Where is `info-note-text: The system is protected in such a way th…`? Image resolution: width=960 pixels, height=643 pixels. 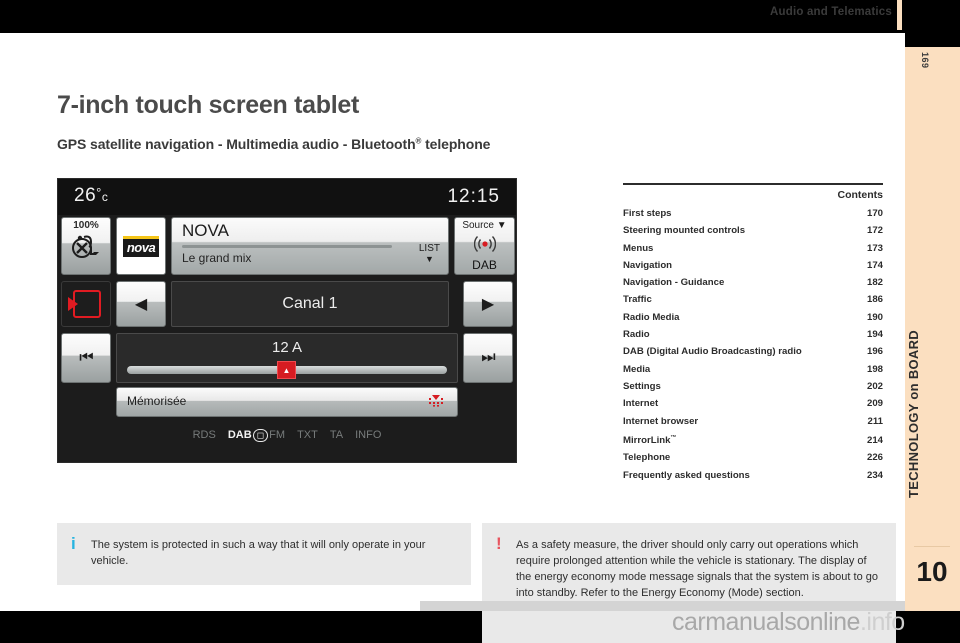 info-note-text: The system is protected in such a way th… is located at coordinates (258, 553).